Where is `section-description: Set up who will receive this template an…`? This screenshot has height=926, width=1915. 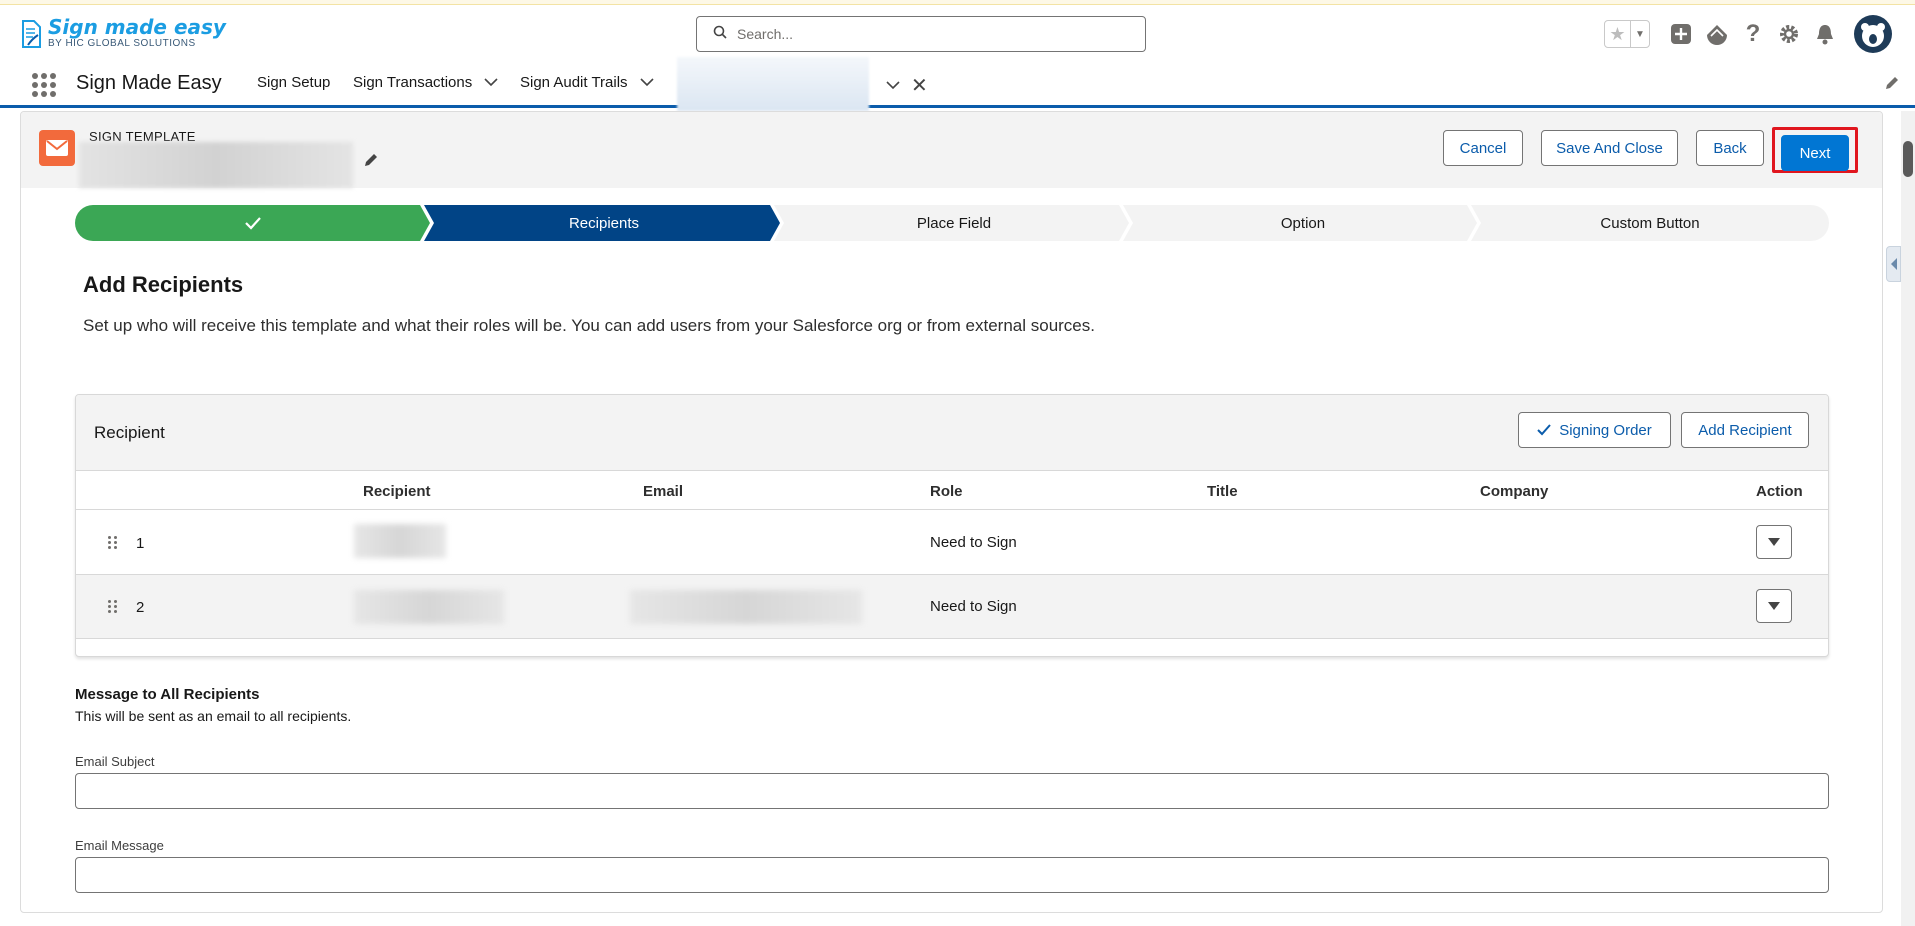
section-description: Set up who will receive this template an… is located at coordinates (589, 325).